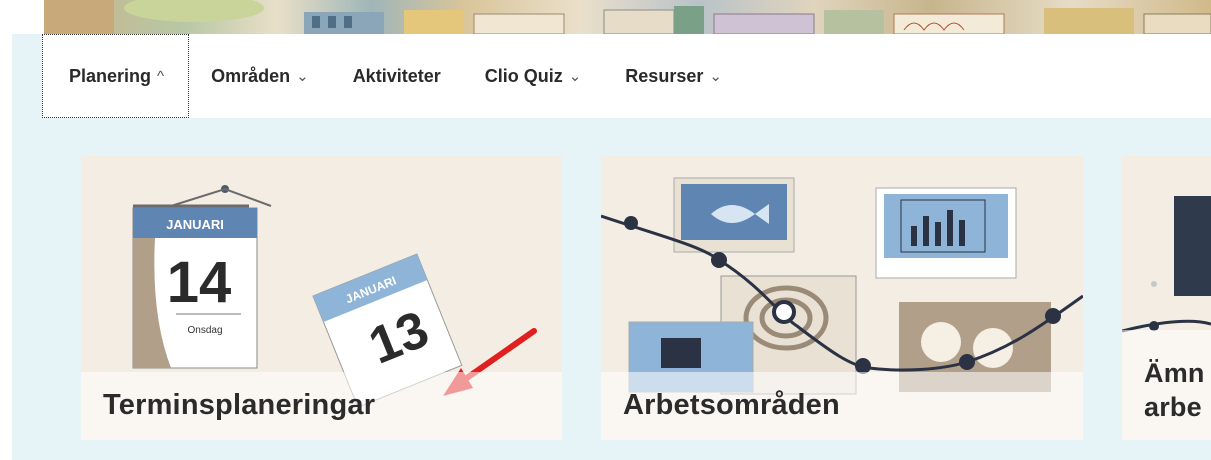 The image size is (1211, 460). What do you see at coordinates (204, 330) in the screenshot?
I see `back-calendar-weekday: Onsdag` at bounding box center [204, 330].